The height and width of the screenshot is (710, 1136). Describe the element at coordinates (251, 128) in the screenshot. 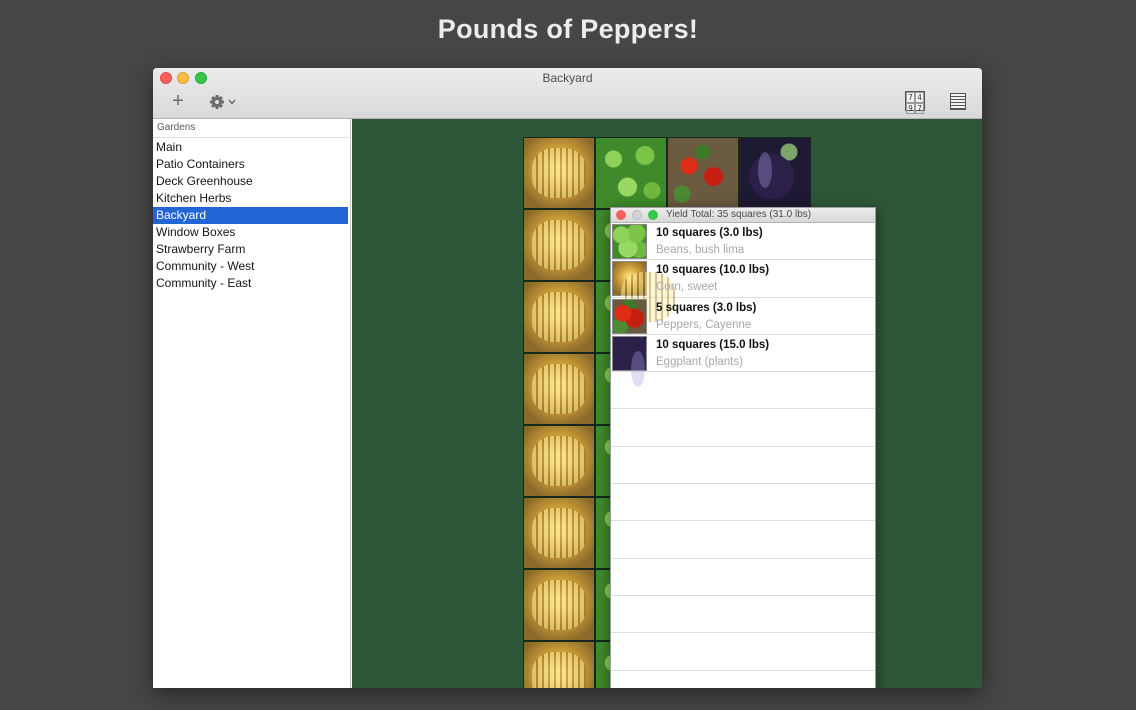

I see `sidebar-header: Gardens` at that location.